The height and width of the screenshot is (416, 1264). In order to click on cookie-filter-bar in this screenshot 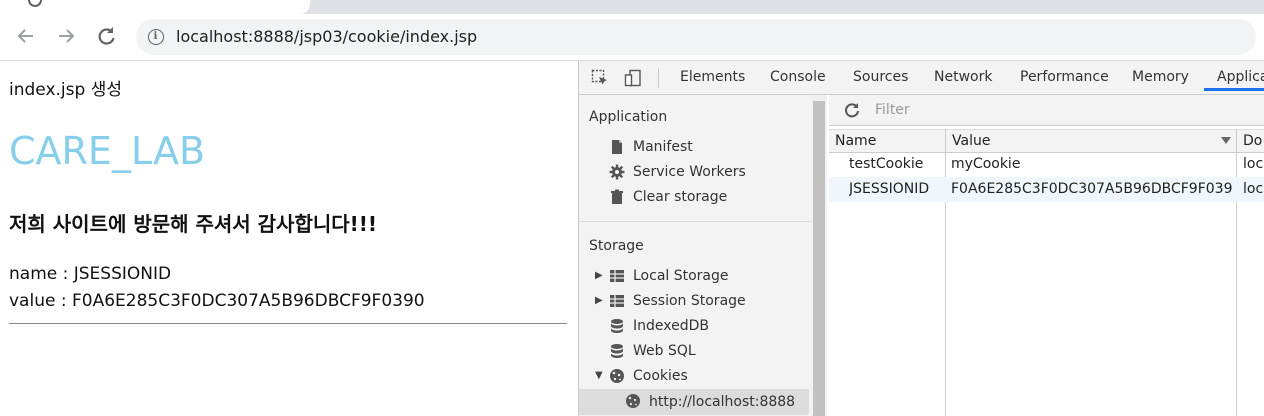, I will do `click(1046, 110)`.